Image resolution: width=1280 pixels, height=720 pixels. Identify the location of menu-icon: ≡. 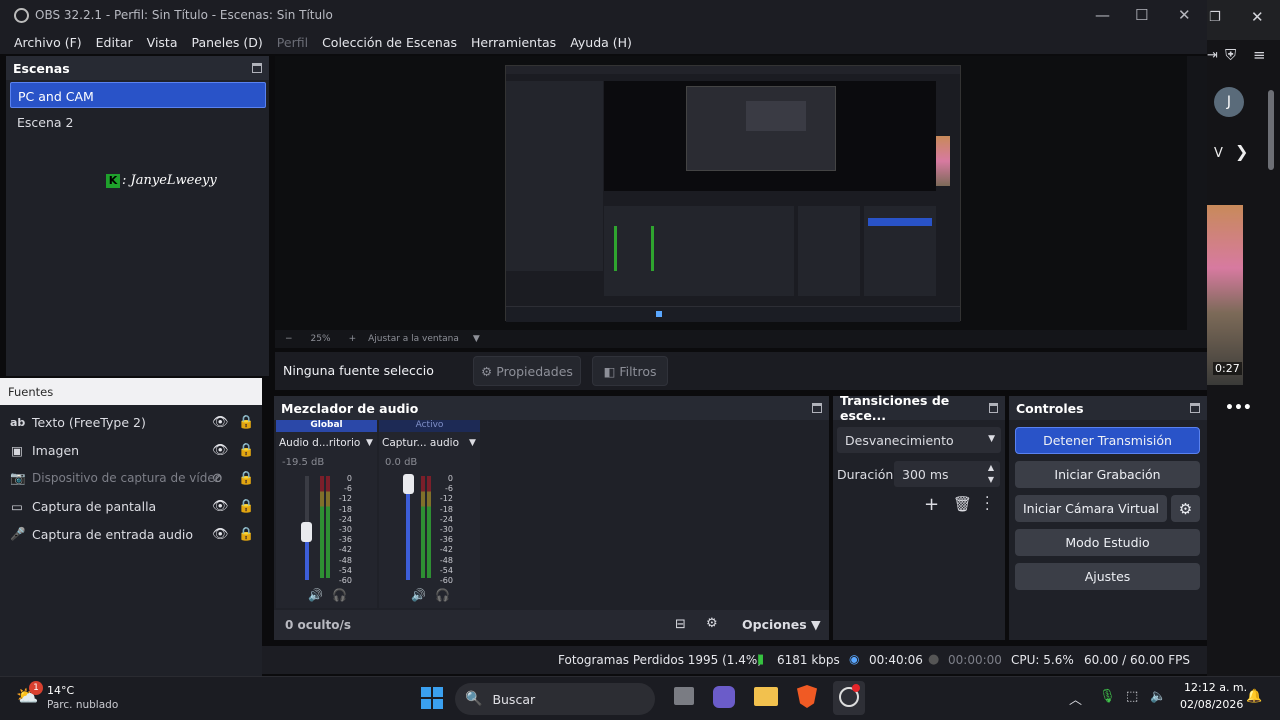
(1259, 55).